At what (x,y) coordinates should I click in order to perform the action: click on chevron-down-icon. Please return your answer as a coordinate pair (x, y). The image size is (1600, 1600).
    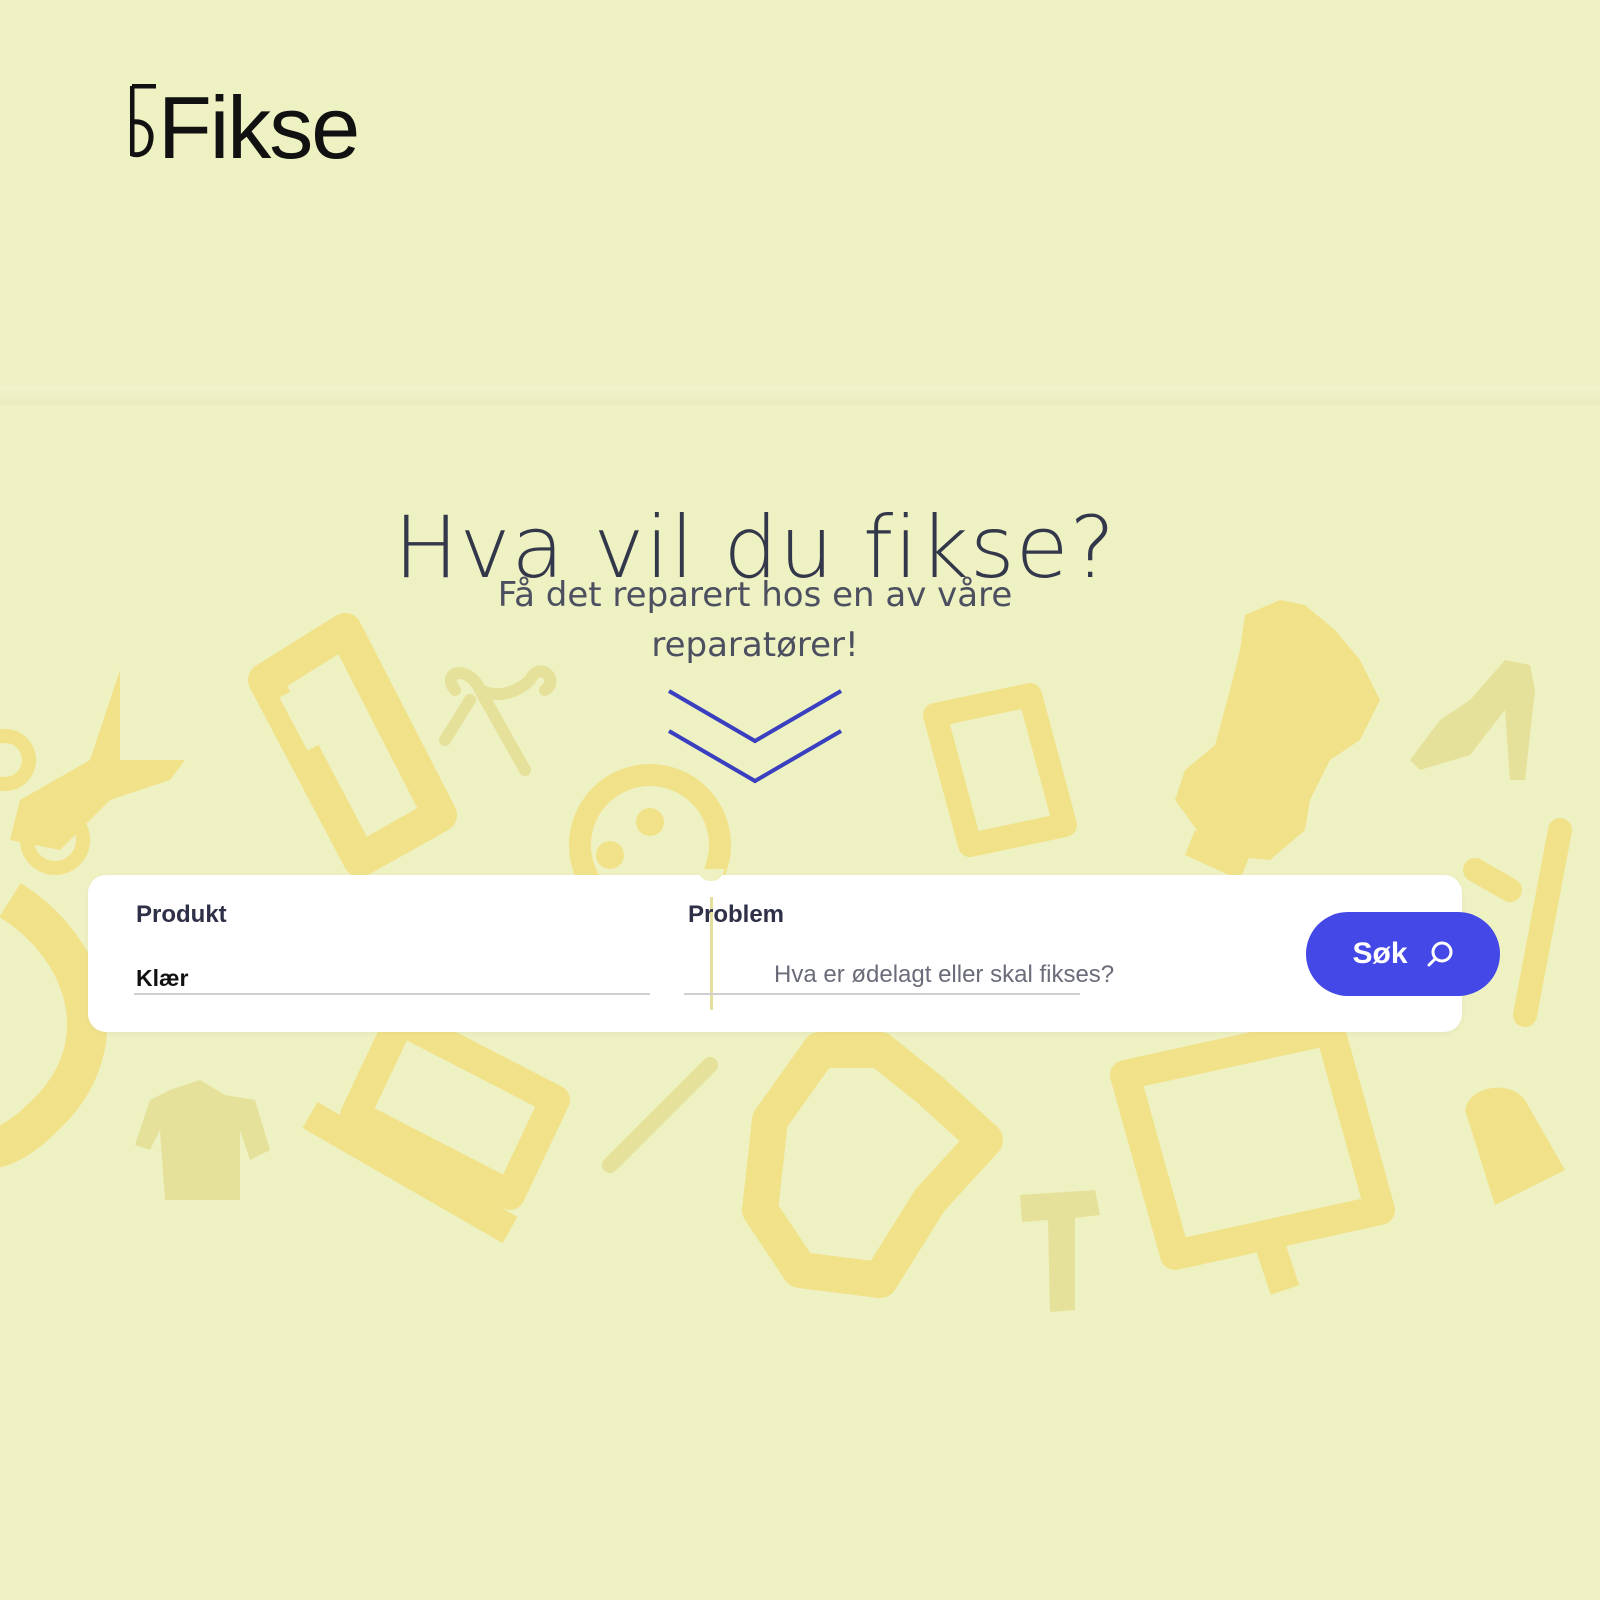
    Looking at the image, I should click on (755, 735).